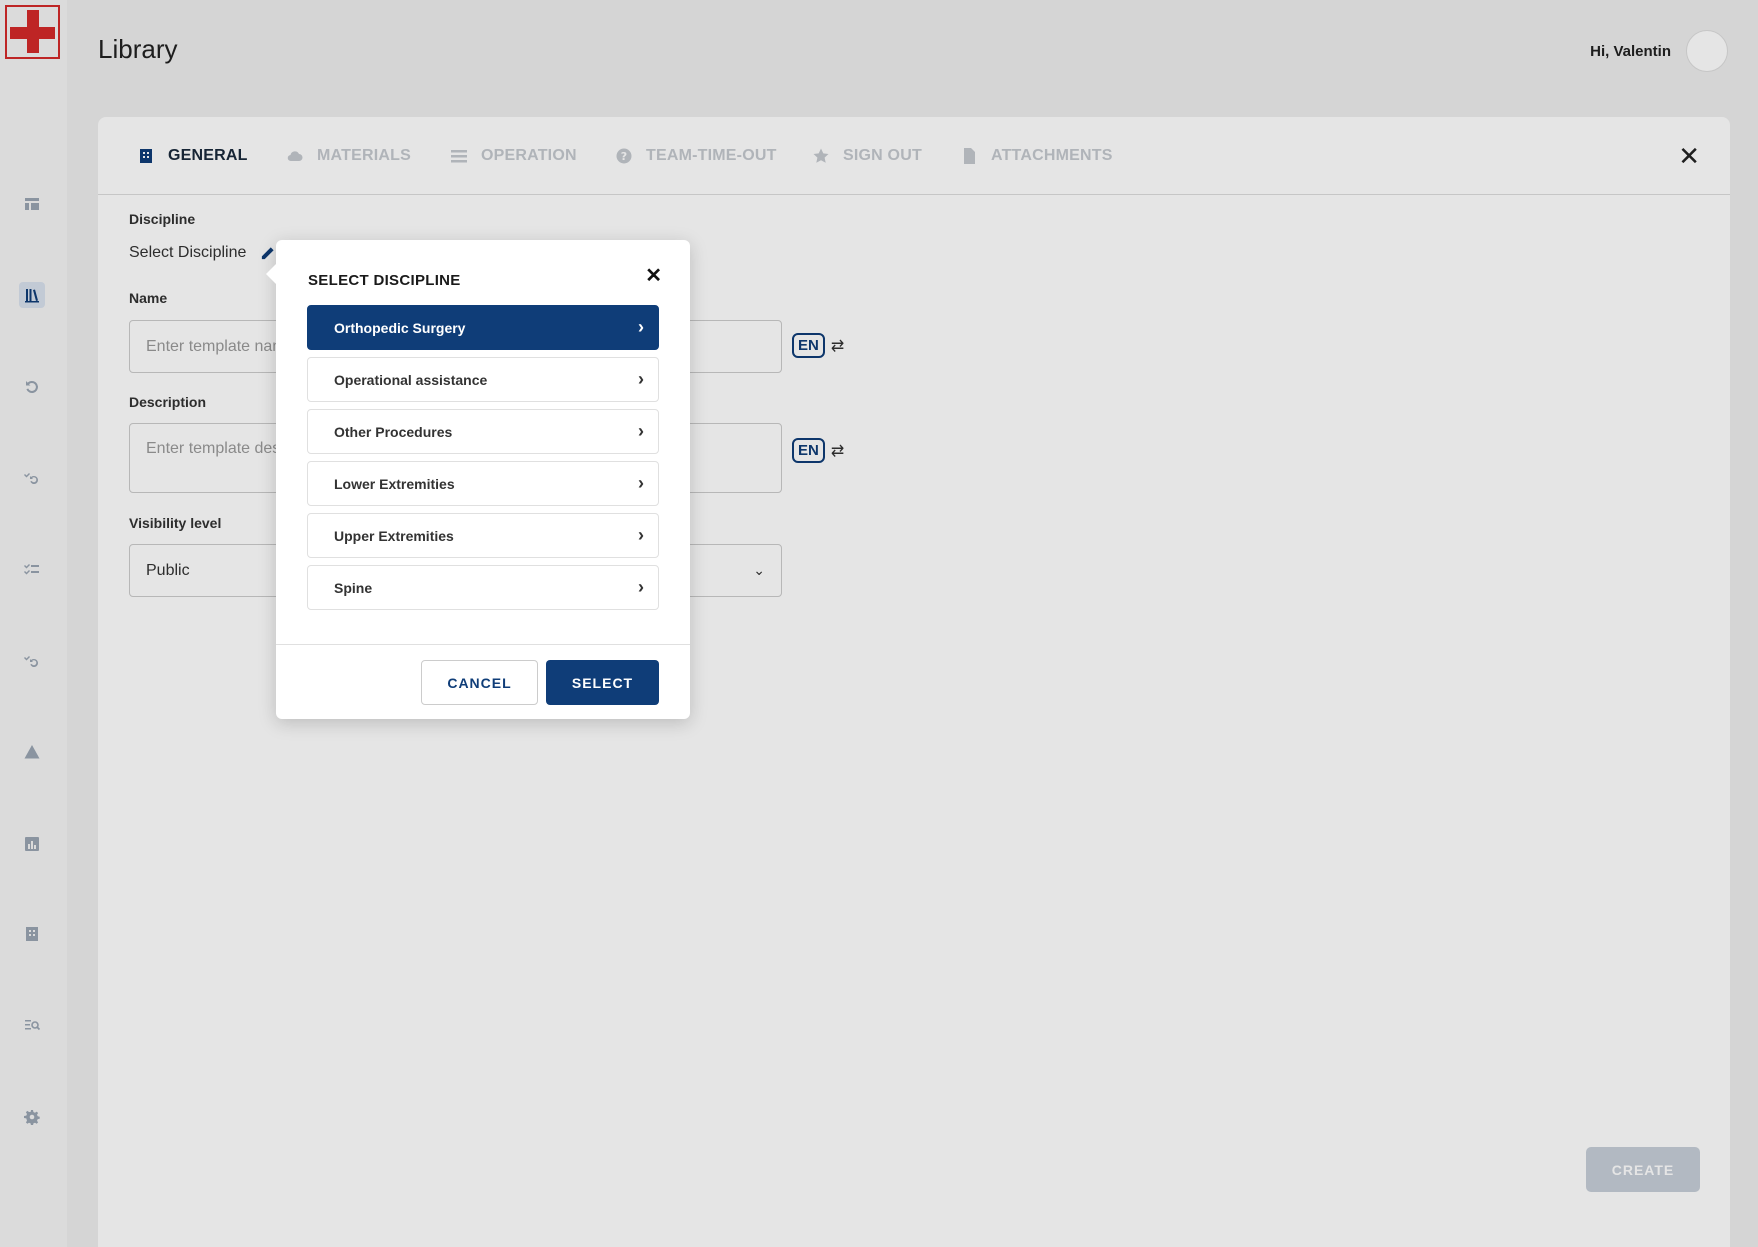  I want to click on discipline-item: Other Procedures ›, so click(483, 431).